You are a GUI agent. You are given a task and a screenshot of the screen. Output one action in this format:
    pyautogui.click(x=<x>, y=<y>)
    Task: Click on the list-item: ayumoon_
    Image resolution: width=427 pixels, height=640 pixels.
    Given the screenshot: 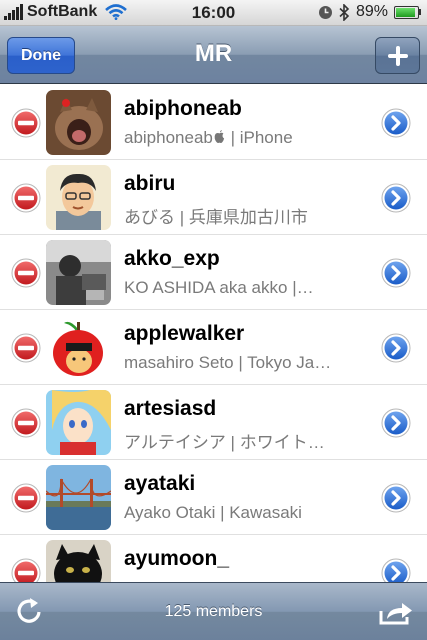 What is the action you would take?
    pyautogui.click(x=213, y=558)
    